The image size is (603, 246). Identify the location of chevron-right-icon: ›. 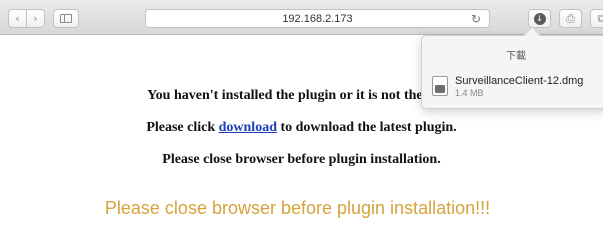
(35, 18).